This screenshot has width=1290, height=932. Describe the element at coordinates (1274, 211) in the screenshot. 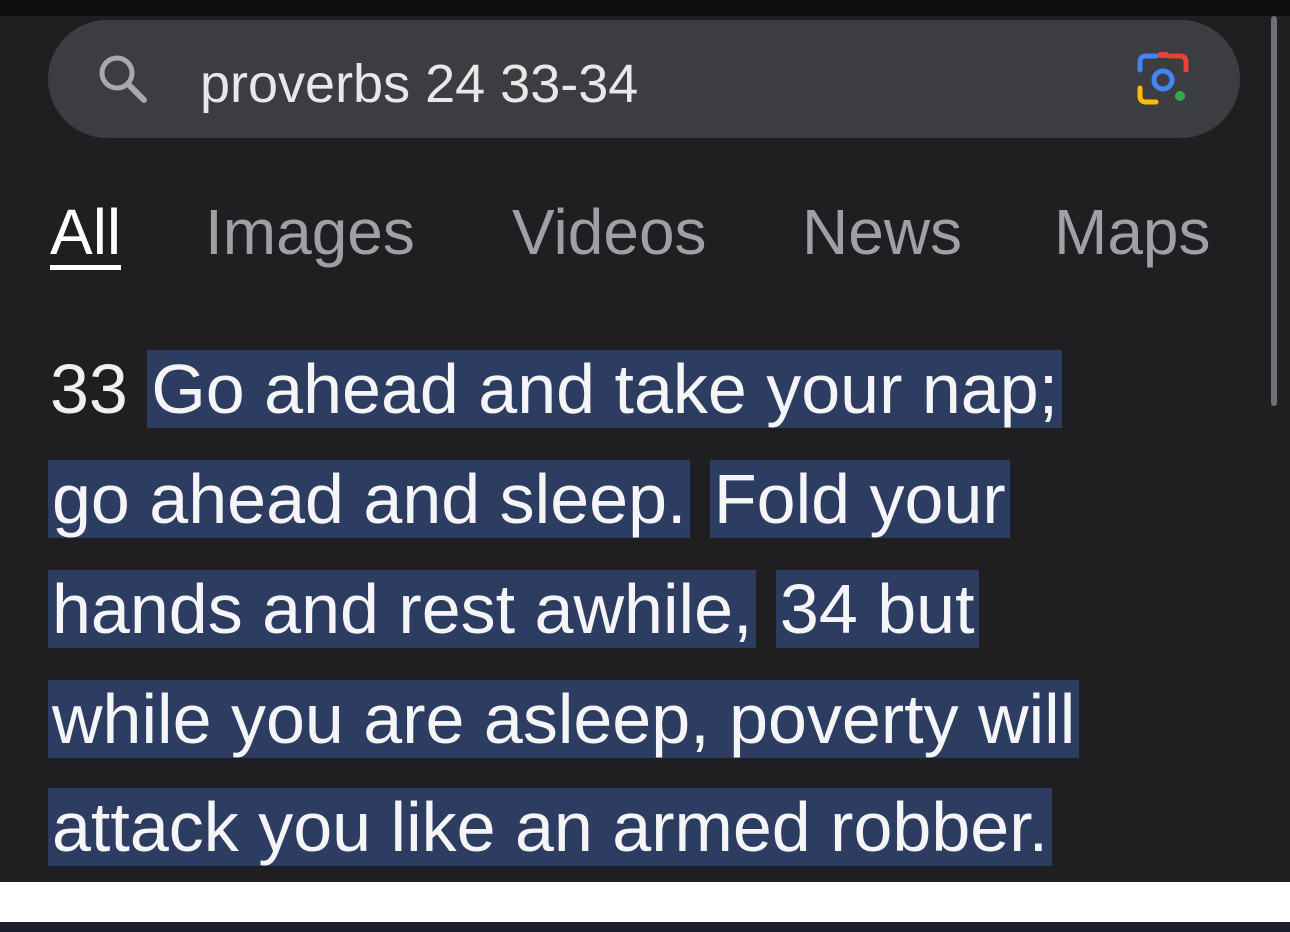

I see `scrollbar` at that location.